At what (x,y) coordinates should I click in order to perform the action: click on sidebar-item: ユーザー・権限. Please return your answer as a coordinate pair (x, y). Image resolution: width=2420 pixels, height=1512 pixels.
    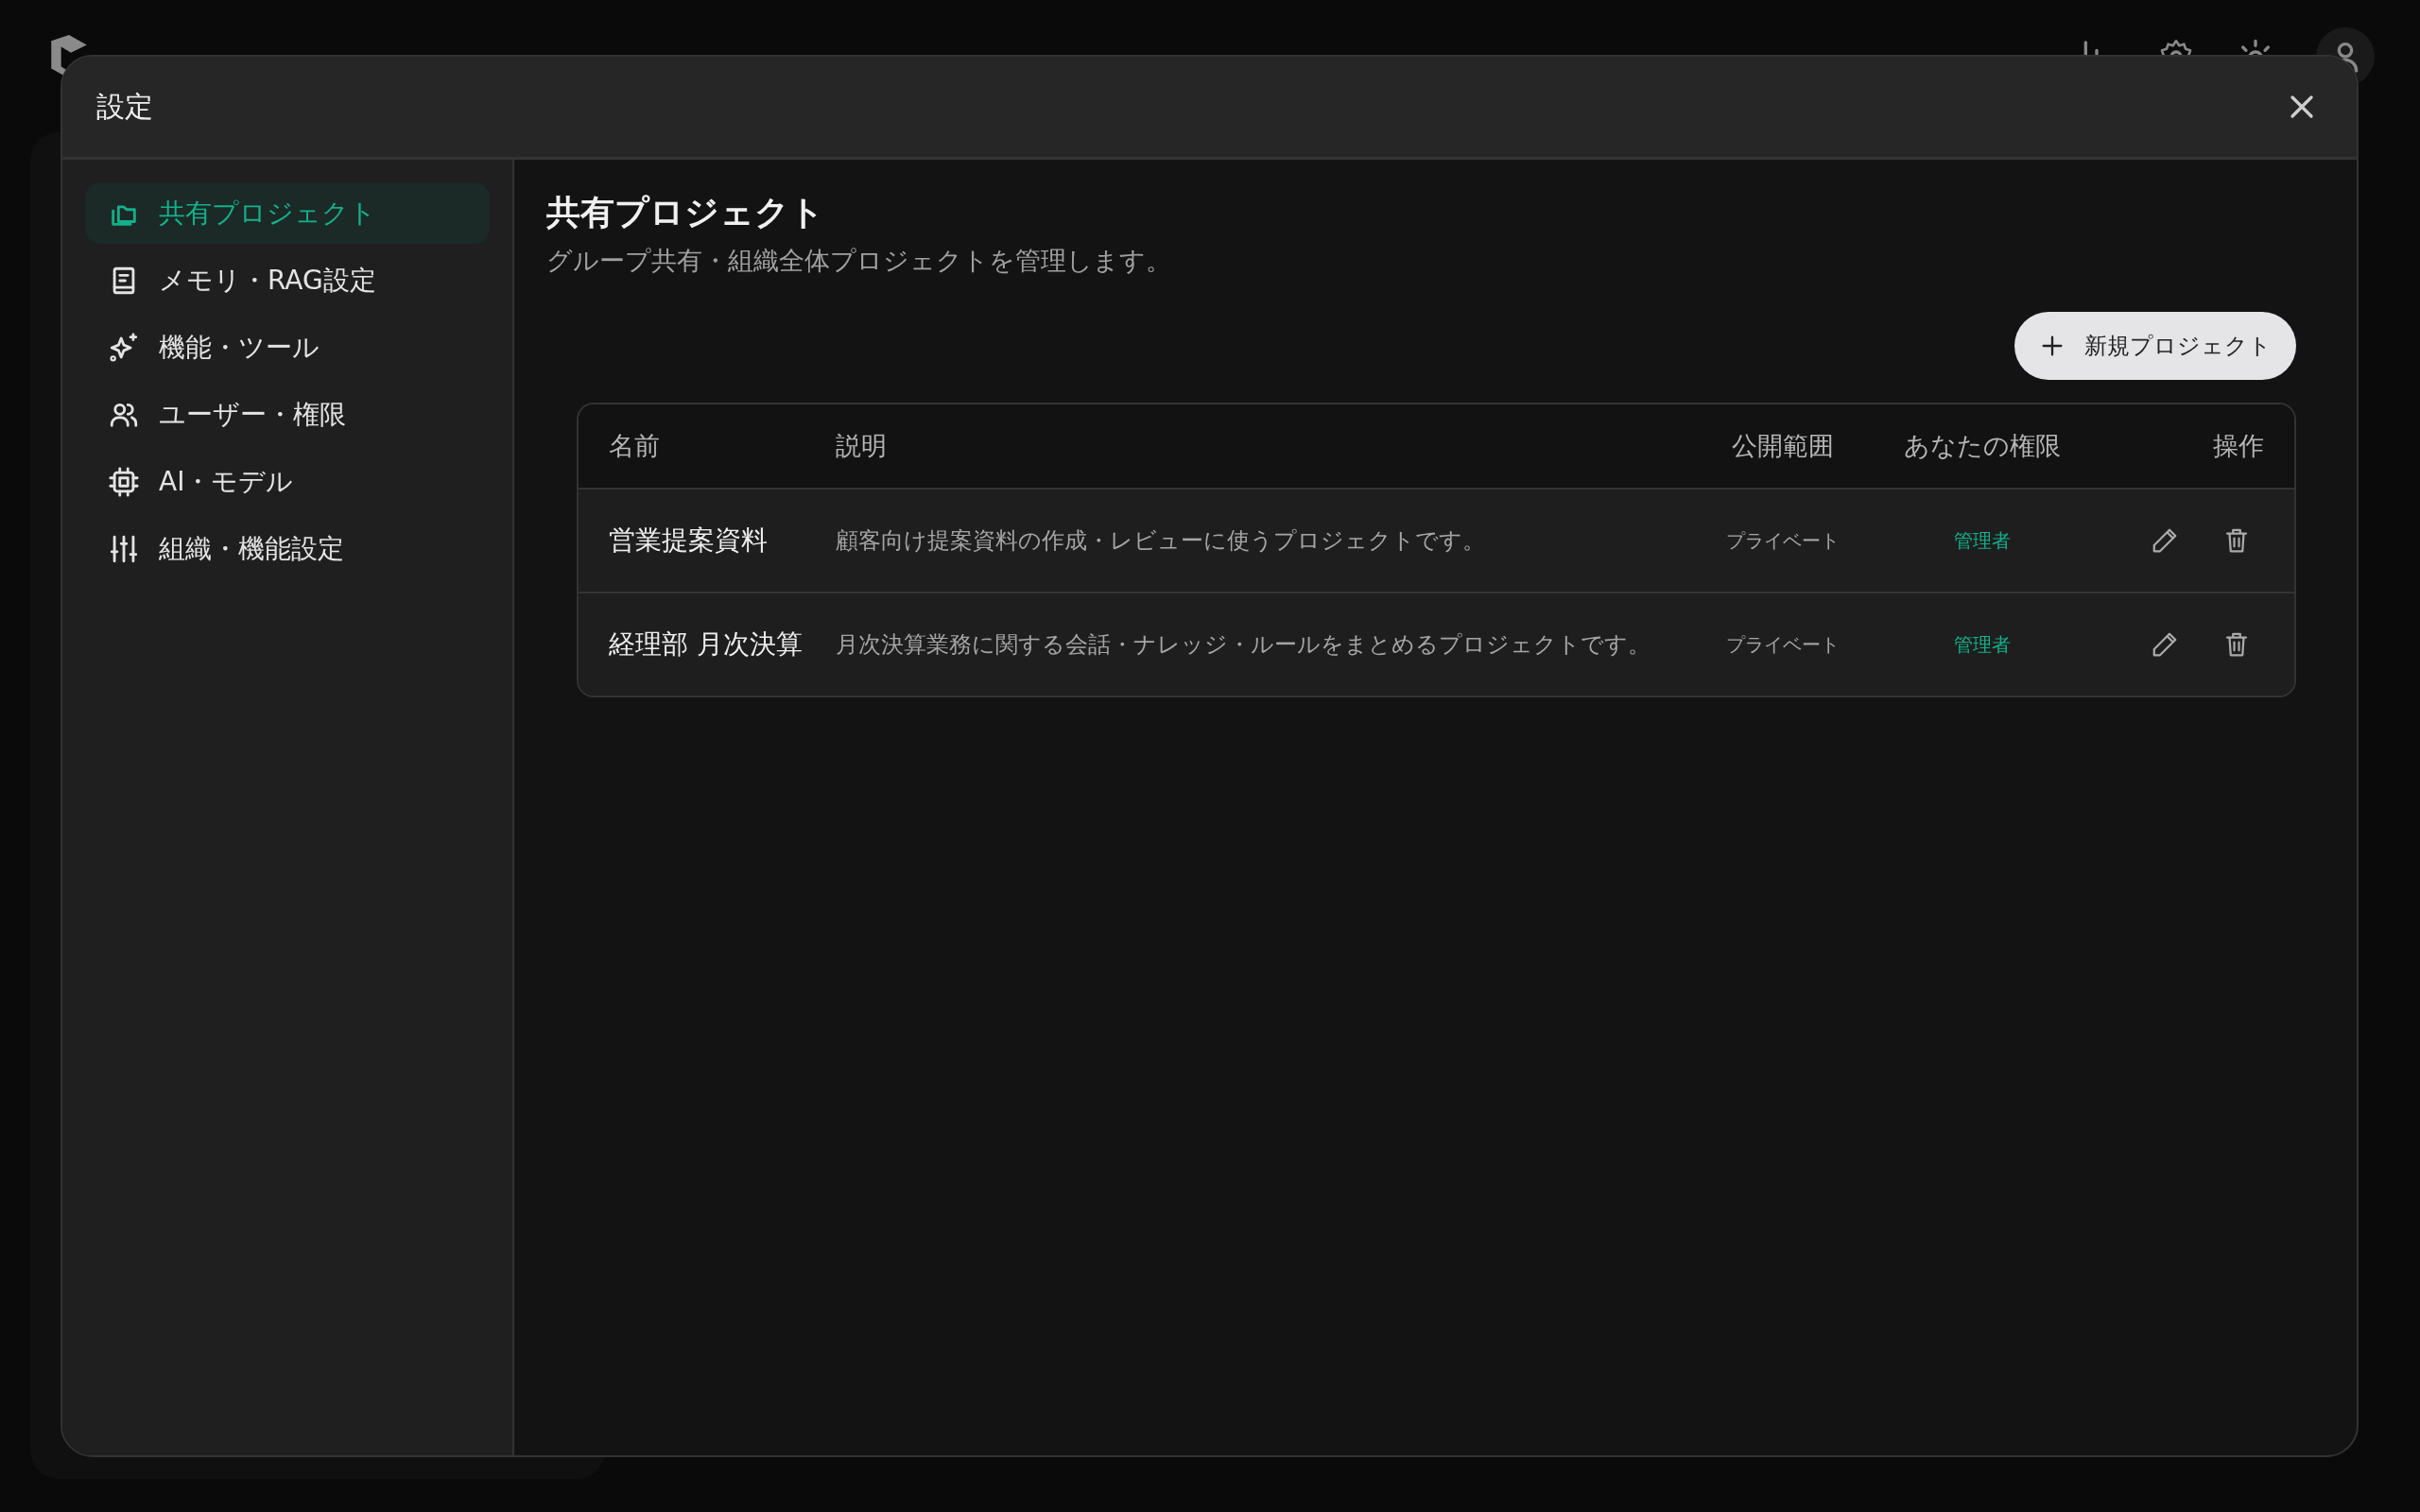
    Looking at the image, I should click on (287, 414).